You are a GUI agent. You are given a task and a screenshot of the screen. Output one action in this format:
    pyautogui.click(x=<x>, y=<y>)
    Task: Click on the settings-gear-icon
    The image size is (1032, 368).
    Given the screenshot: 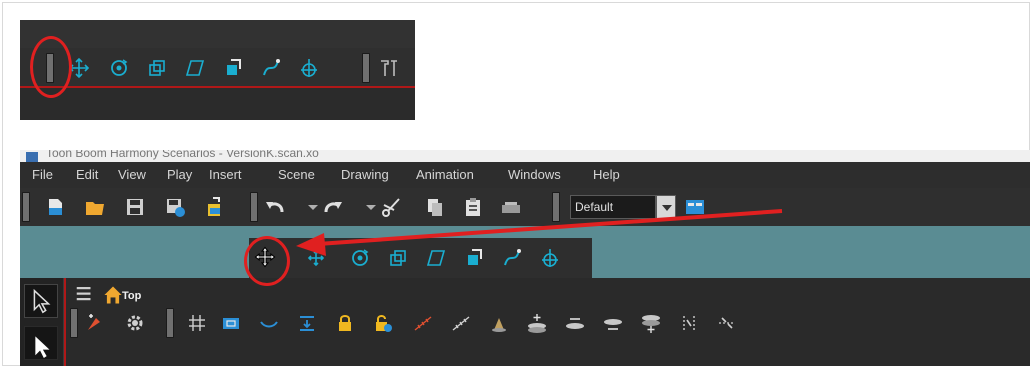 What is the action you would take?
    pyautogui.click(x=135, y=323)
    